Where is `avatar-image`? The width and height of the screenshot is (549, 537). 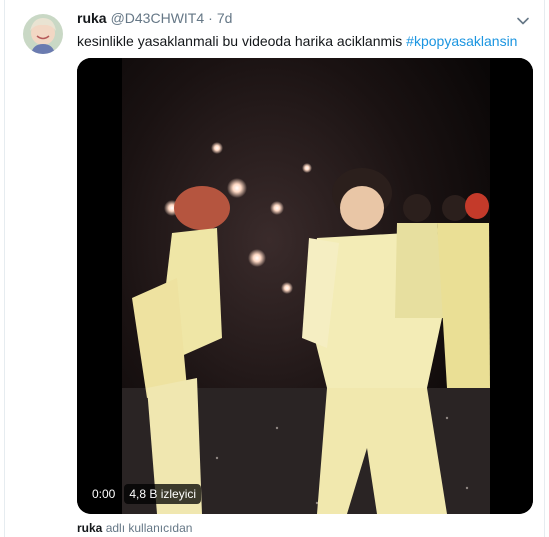 avatar-image is located at coordinates (43, 34).